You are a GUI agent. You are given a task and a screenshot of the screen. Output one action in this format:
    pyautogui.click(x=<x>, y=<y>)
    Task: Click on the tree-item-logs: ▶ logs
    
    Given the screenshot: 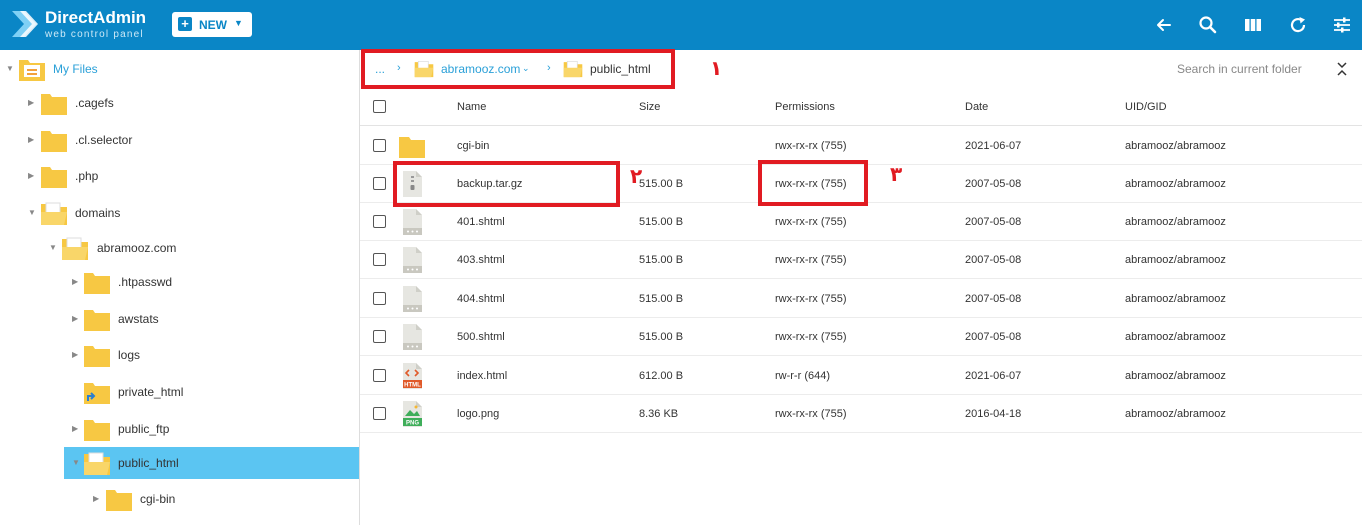 What is the action you would take?
    pyautogui.click(x=179, y=355)
    